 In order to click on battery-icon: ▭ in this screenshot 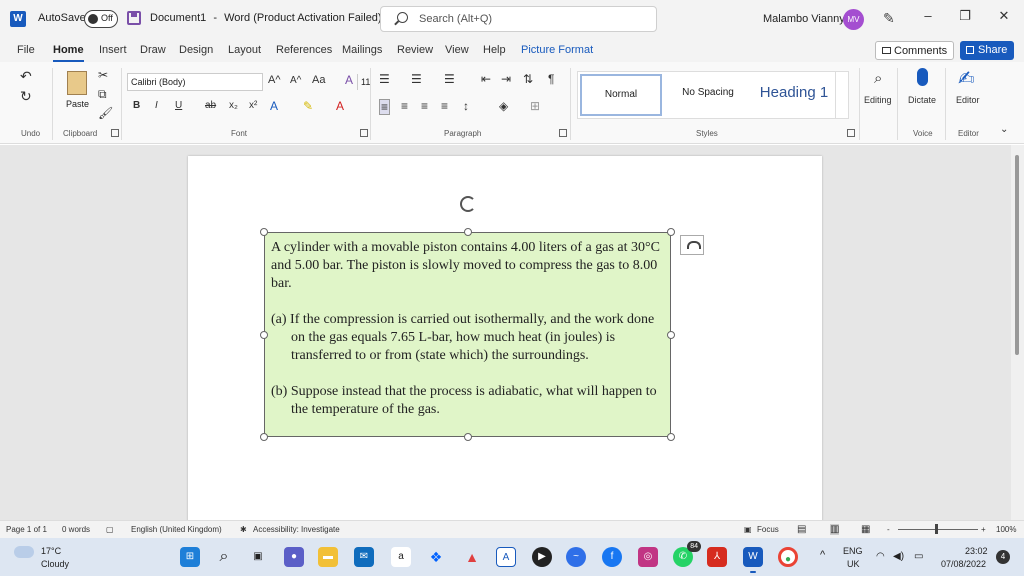, I will do `click(918, 556)`.